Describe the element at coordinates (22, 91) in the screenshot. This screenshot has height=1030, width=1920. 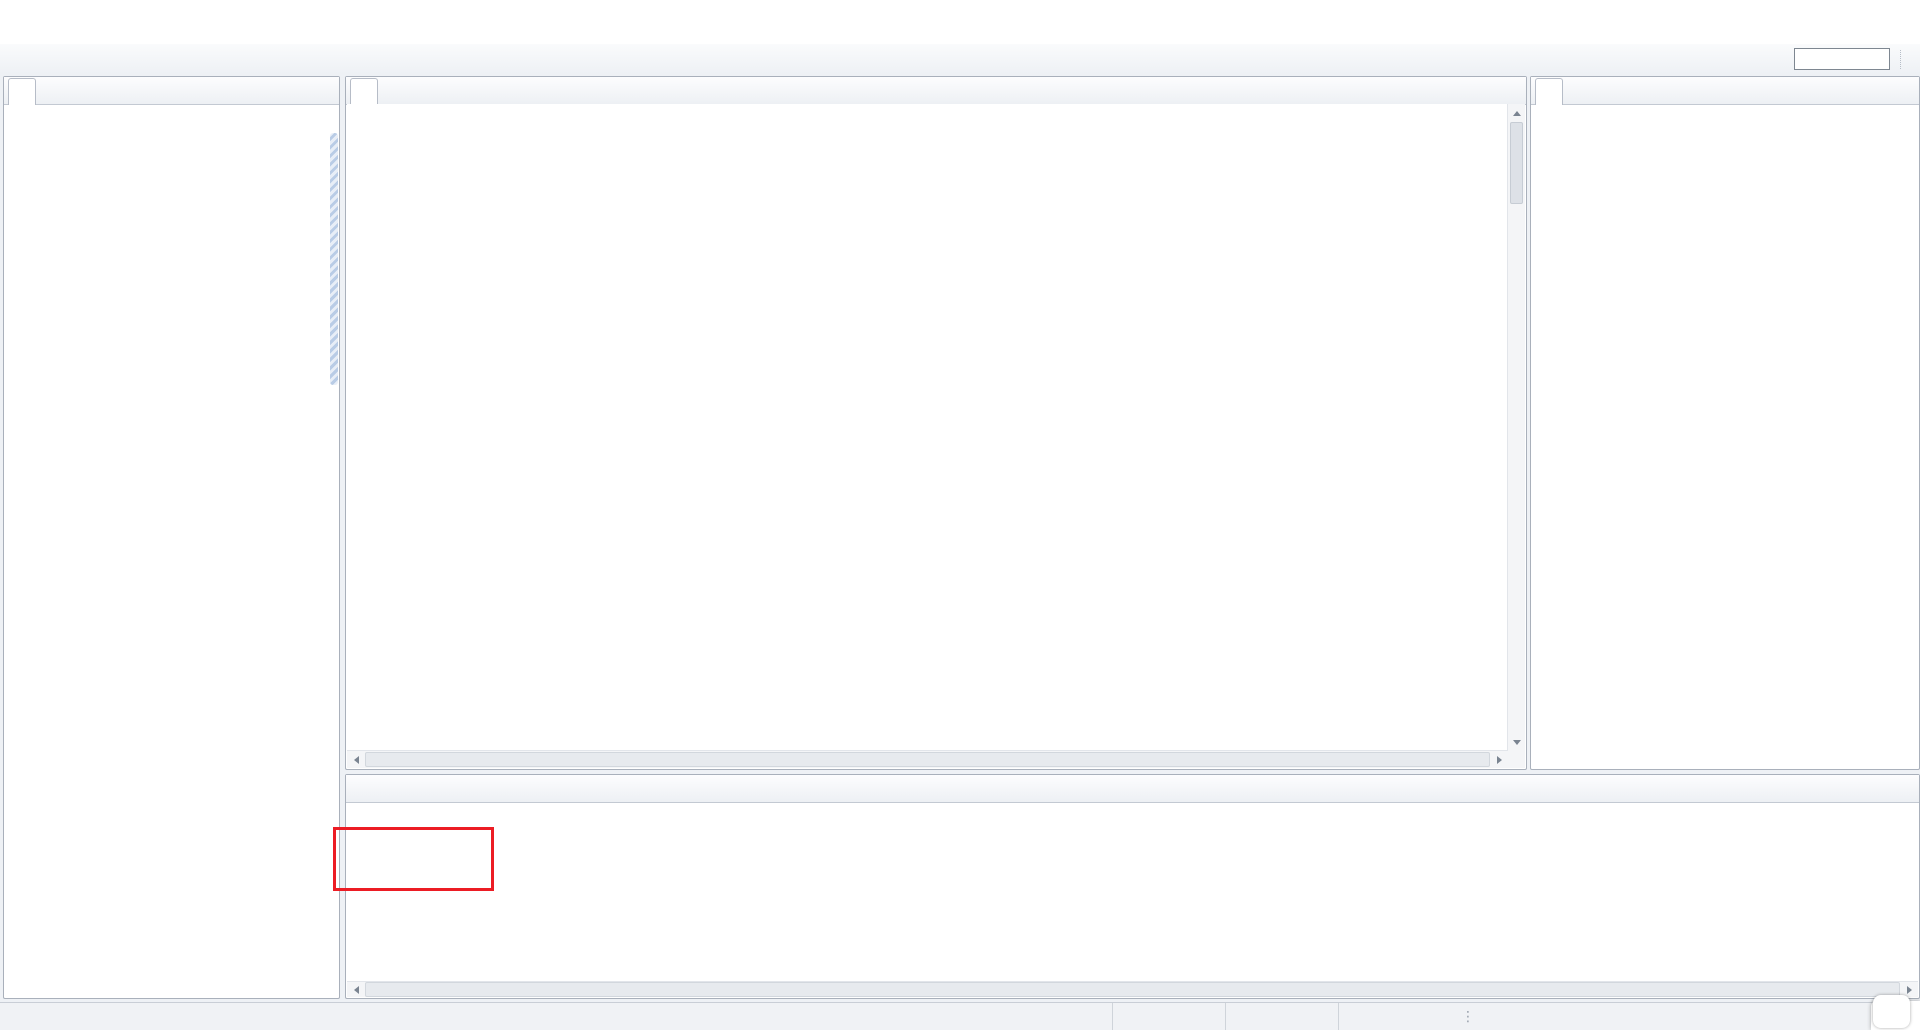
I see `tab-package-explorer` at that location.